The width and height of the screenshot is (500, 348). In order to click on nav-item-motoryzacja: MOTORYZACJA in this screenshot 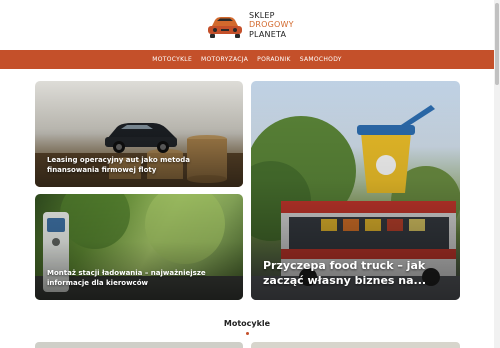, I will do `click(224, 59)`.